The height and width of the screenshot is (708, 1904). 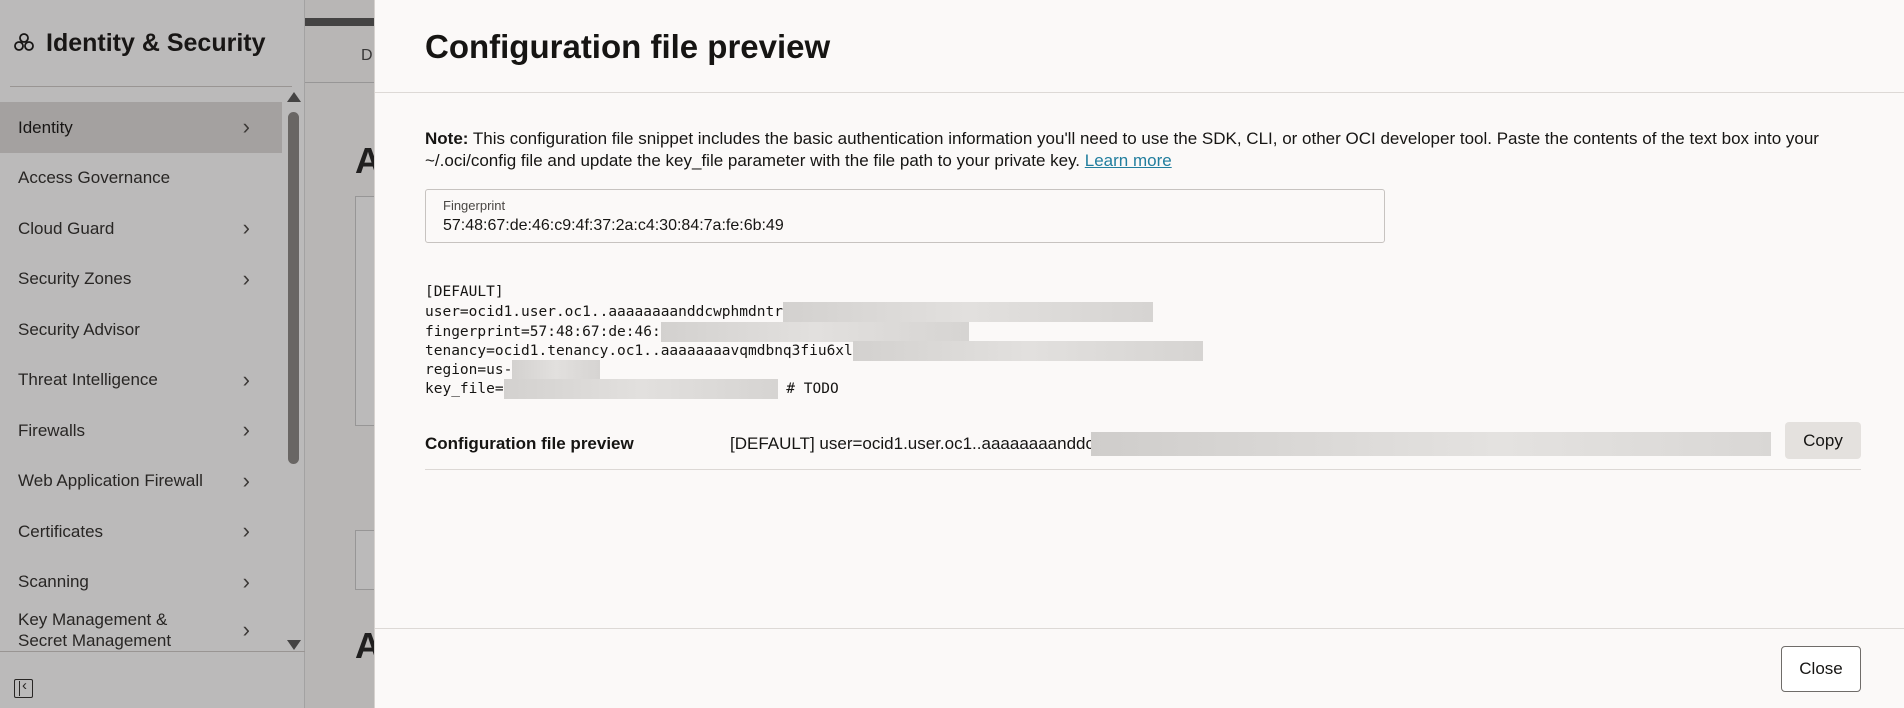 What do you see at coordinates (1821, 669) in the screenshot?
I see `close-button: Close` at bounding box center [1821, 669].